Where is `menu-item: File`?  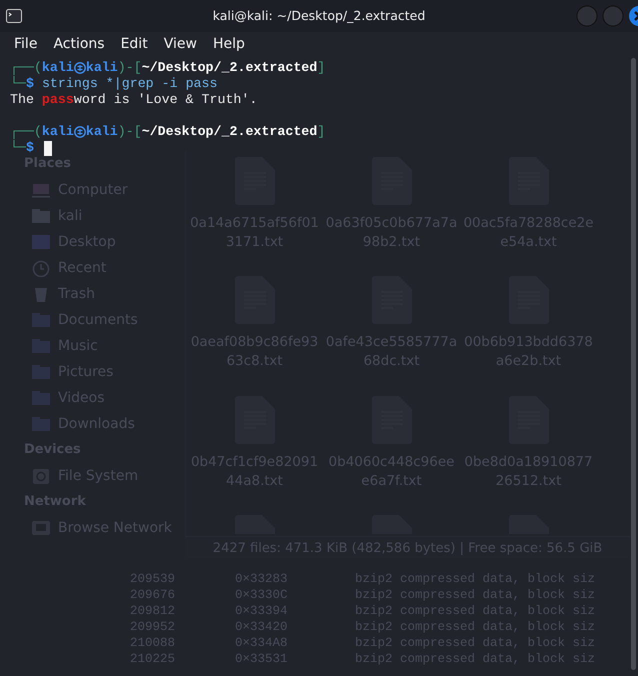
menu-item: File is located at coordinates (26, 44).